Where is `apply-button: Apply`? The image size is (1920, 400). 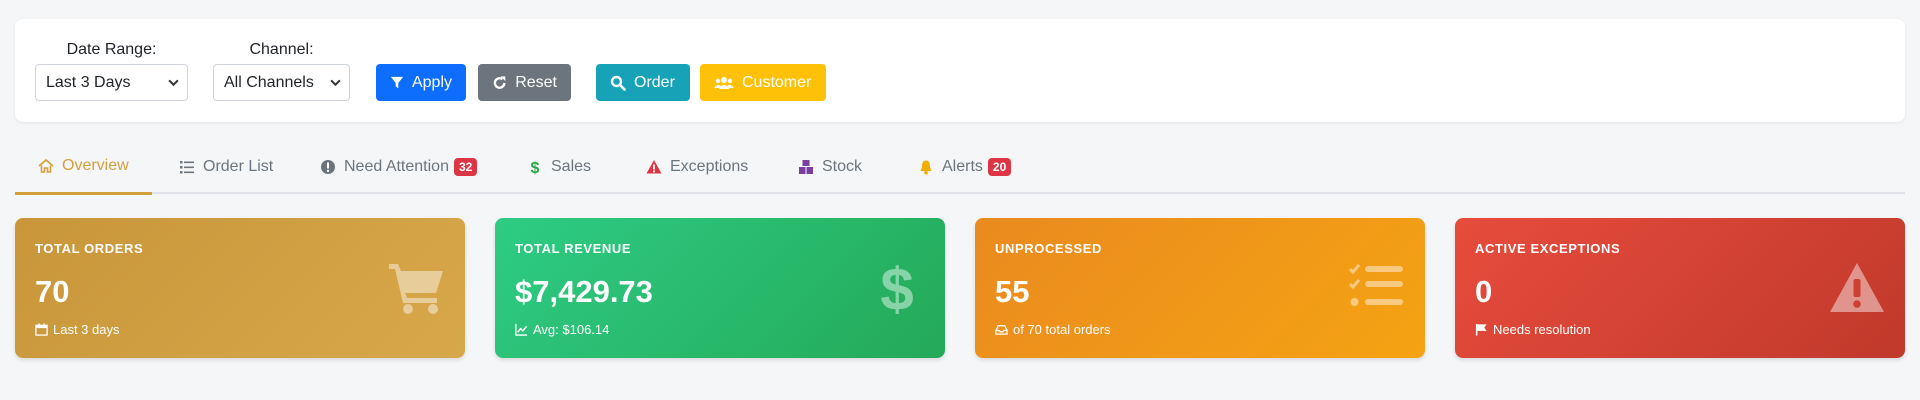 apply-button: Apply is located at coordinates (421, 82).